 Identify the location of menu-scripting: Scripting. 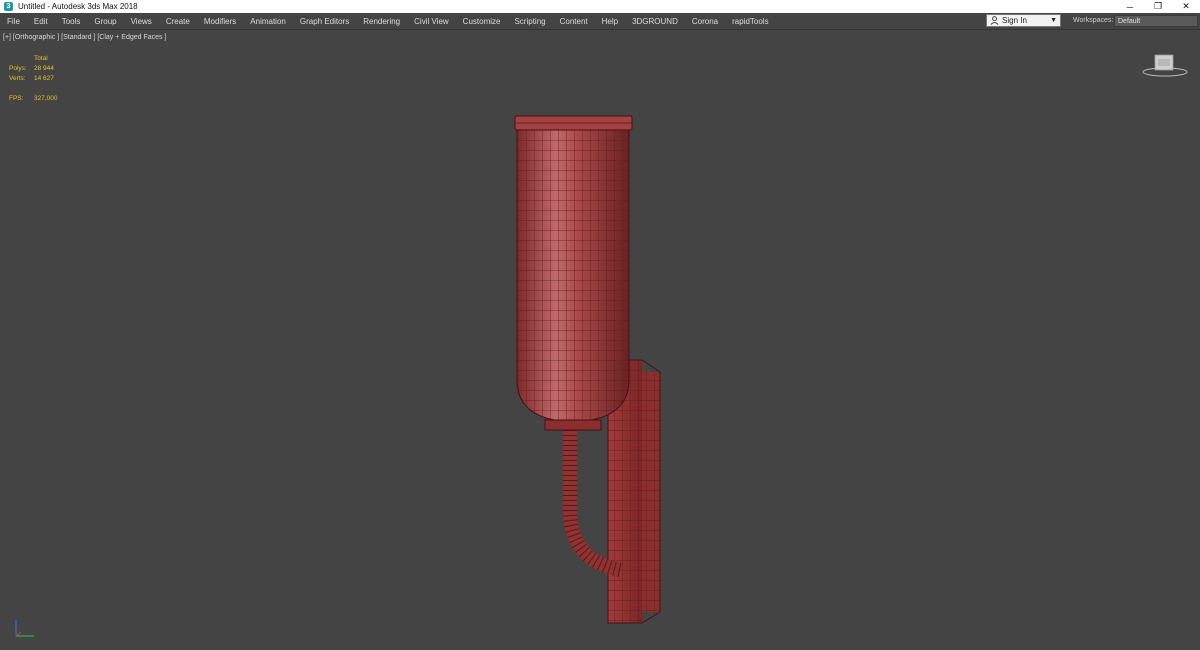
(529, 21).